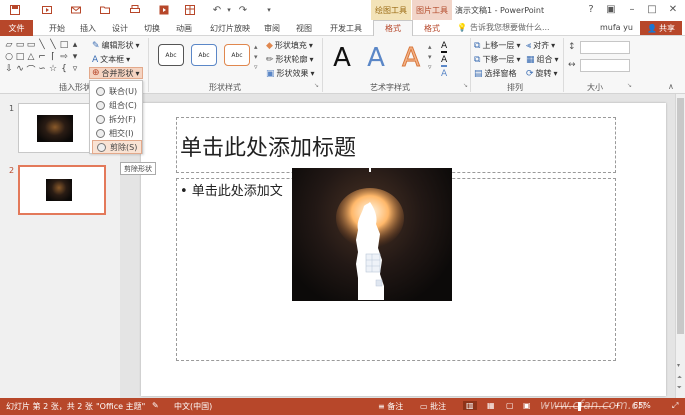 The width and height of the screenshot is (685, 415). What do you see at coordinates (605, 47) in the screenshot?
I see `shape-height-input` at bounding box center [605, 47].